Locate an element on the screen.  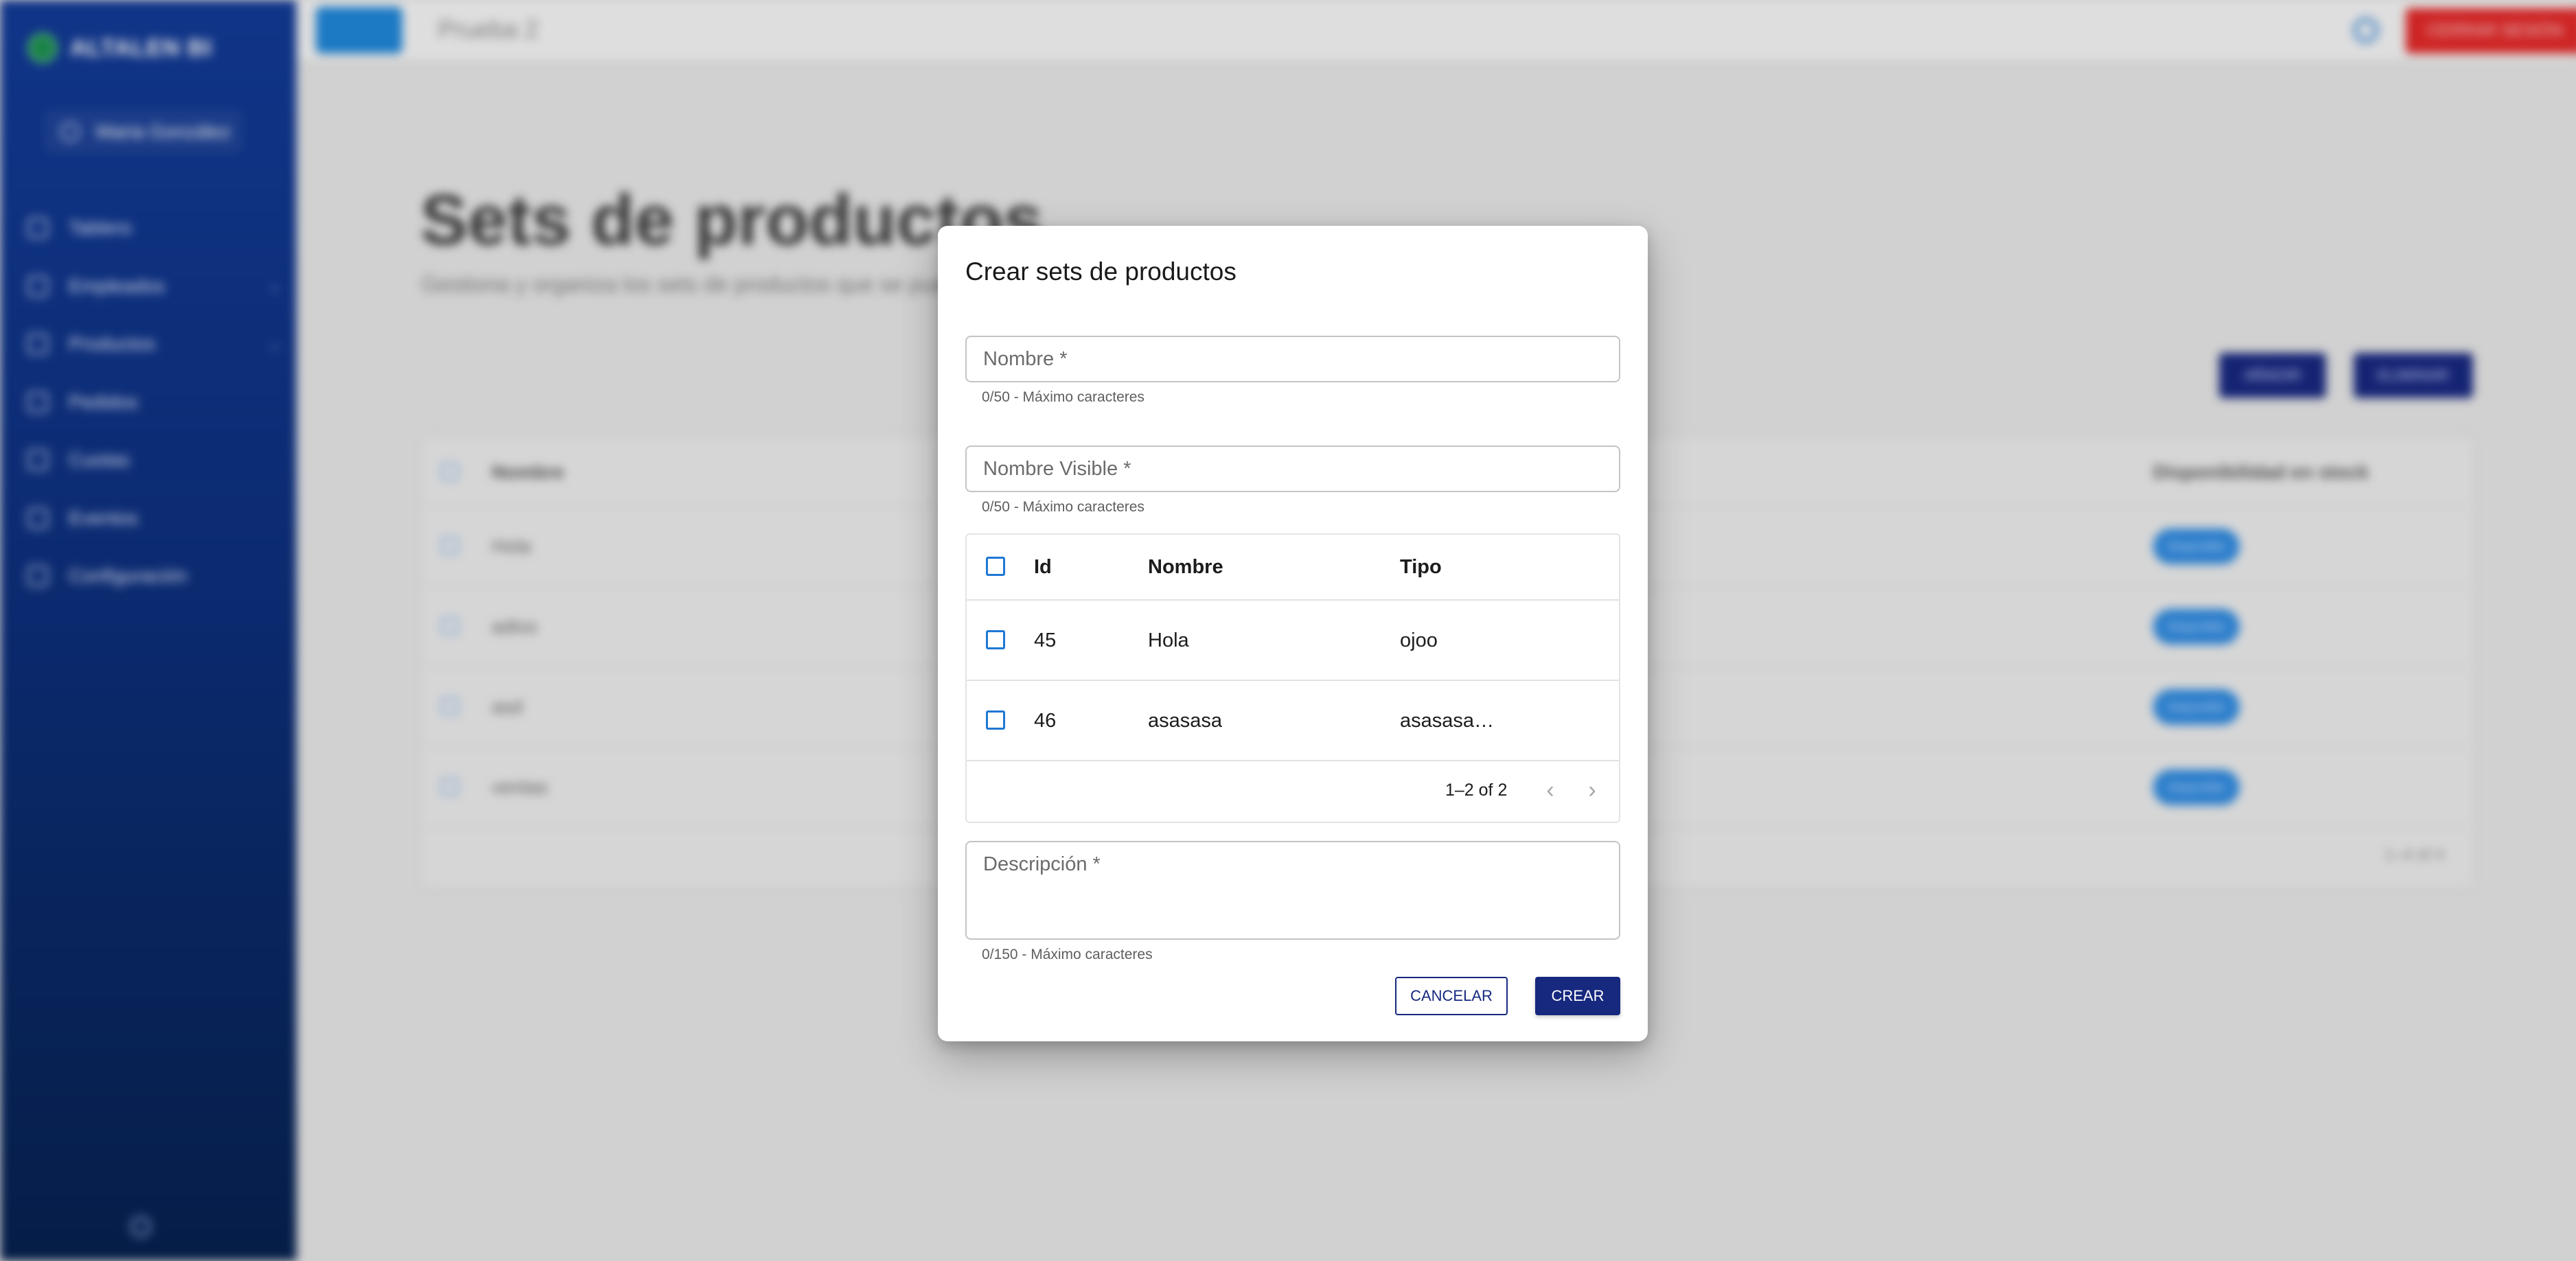
create-button: CREAR is located at coordinates (1577, 996).